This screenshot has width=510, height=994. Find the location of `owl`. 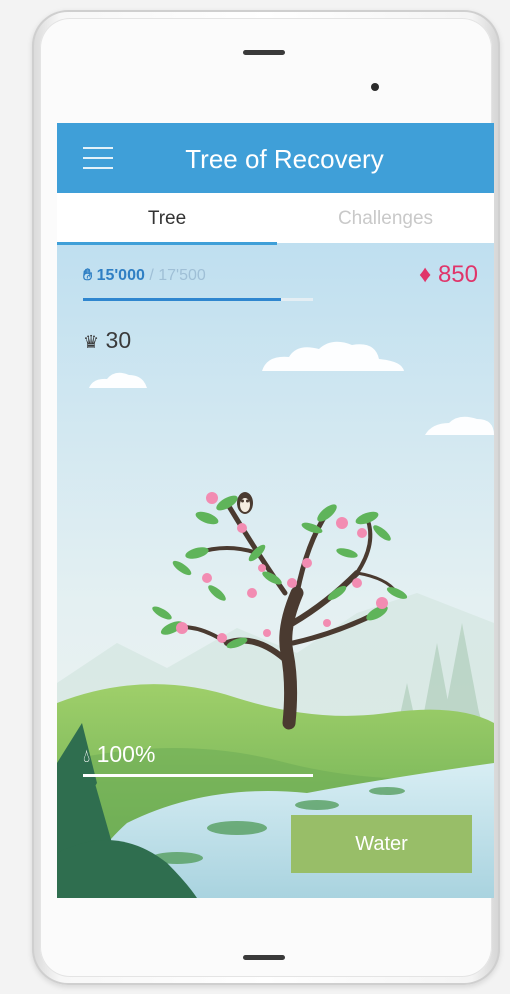

owl is located at coordinates (245, 503).